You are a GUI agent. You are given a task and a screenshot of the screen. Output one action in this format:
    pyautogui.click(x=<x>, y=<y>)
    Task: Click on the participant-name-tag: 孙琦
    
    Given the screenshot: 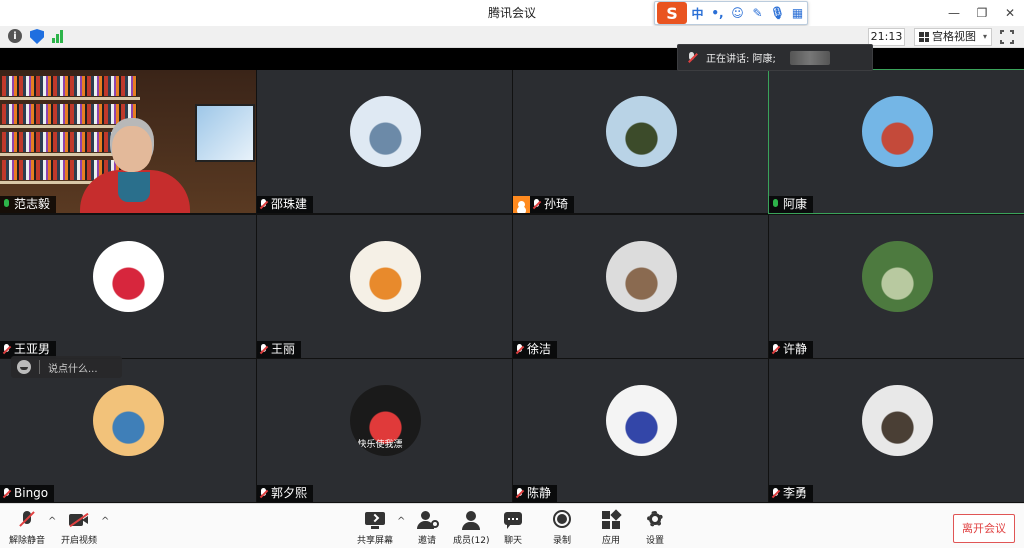 What is the action you would take?
    pyautogui.click(x=544, y=204)
    